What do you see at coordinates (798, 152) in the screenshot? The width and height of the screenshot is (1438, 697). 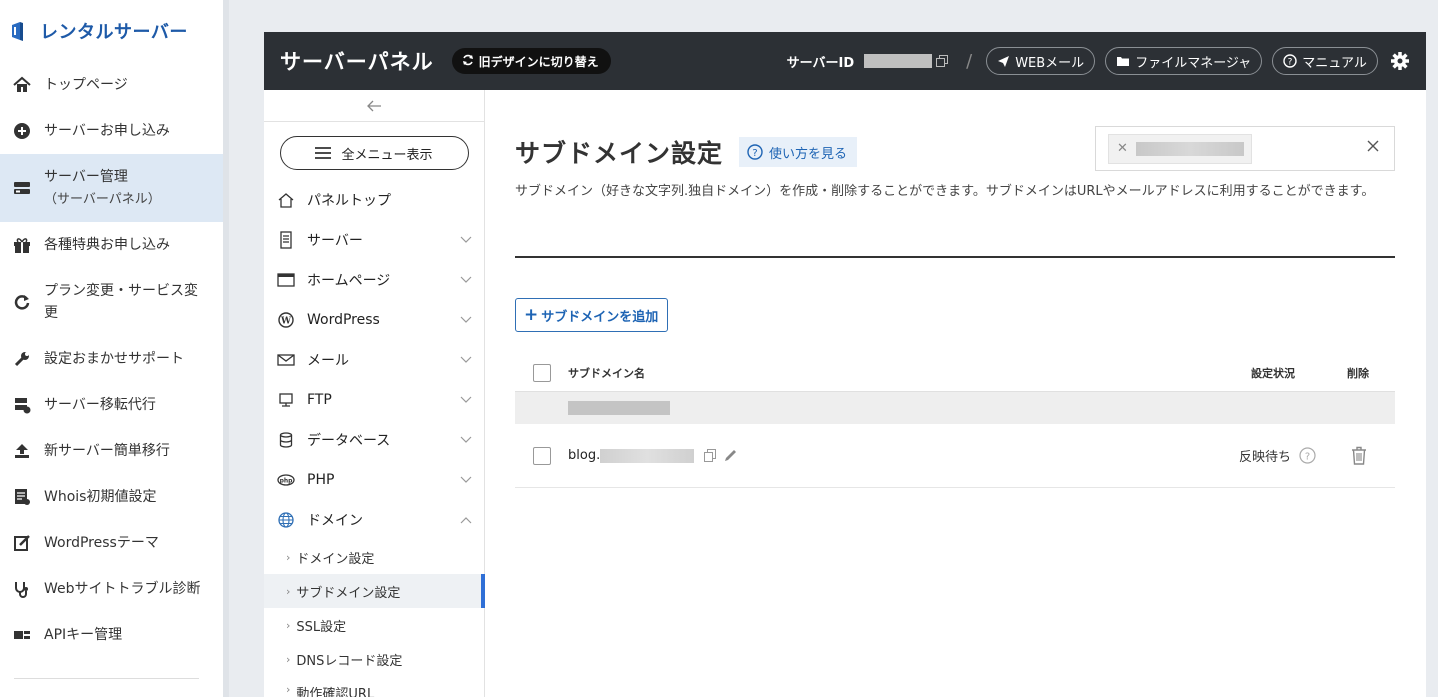 I see `howto-button: ? 使い方を見る` at bounding box center [798, 152].